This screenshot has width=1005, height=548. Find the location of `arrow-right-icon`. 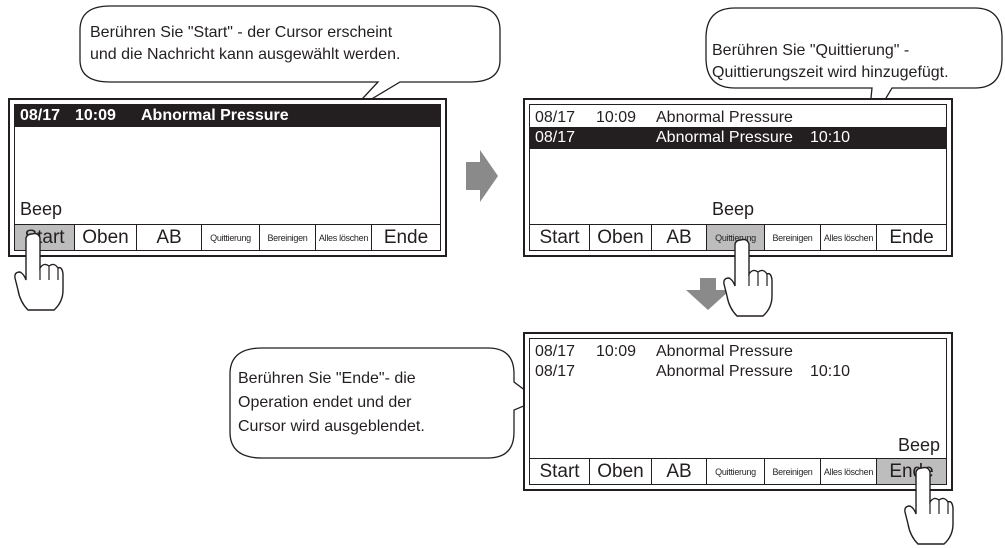

arrow-right-icon is located at coordinates (482, 176).